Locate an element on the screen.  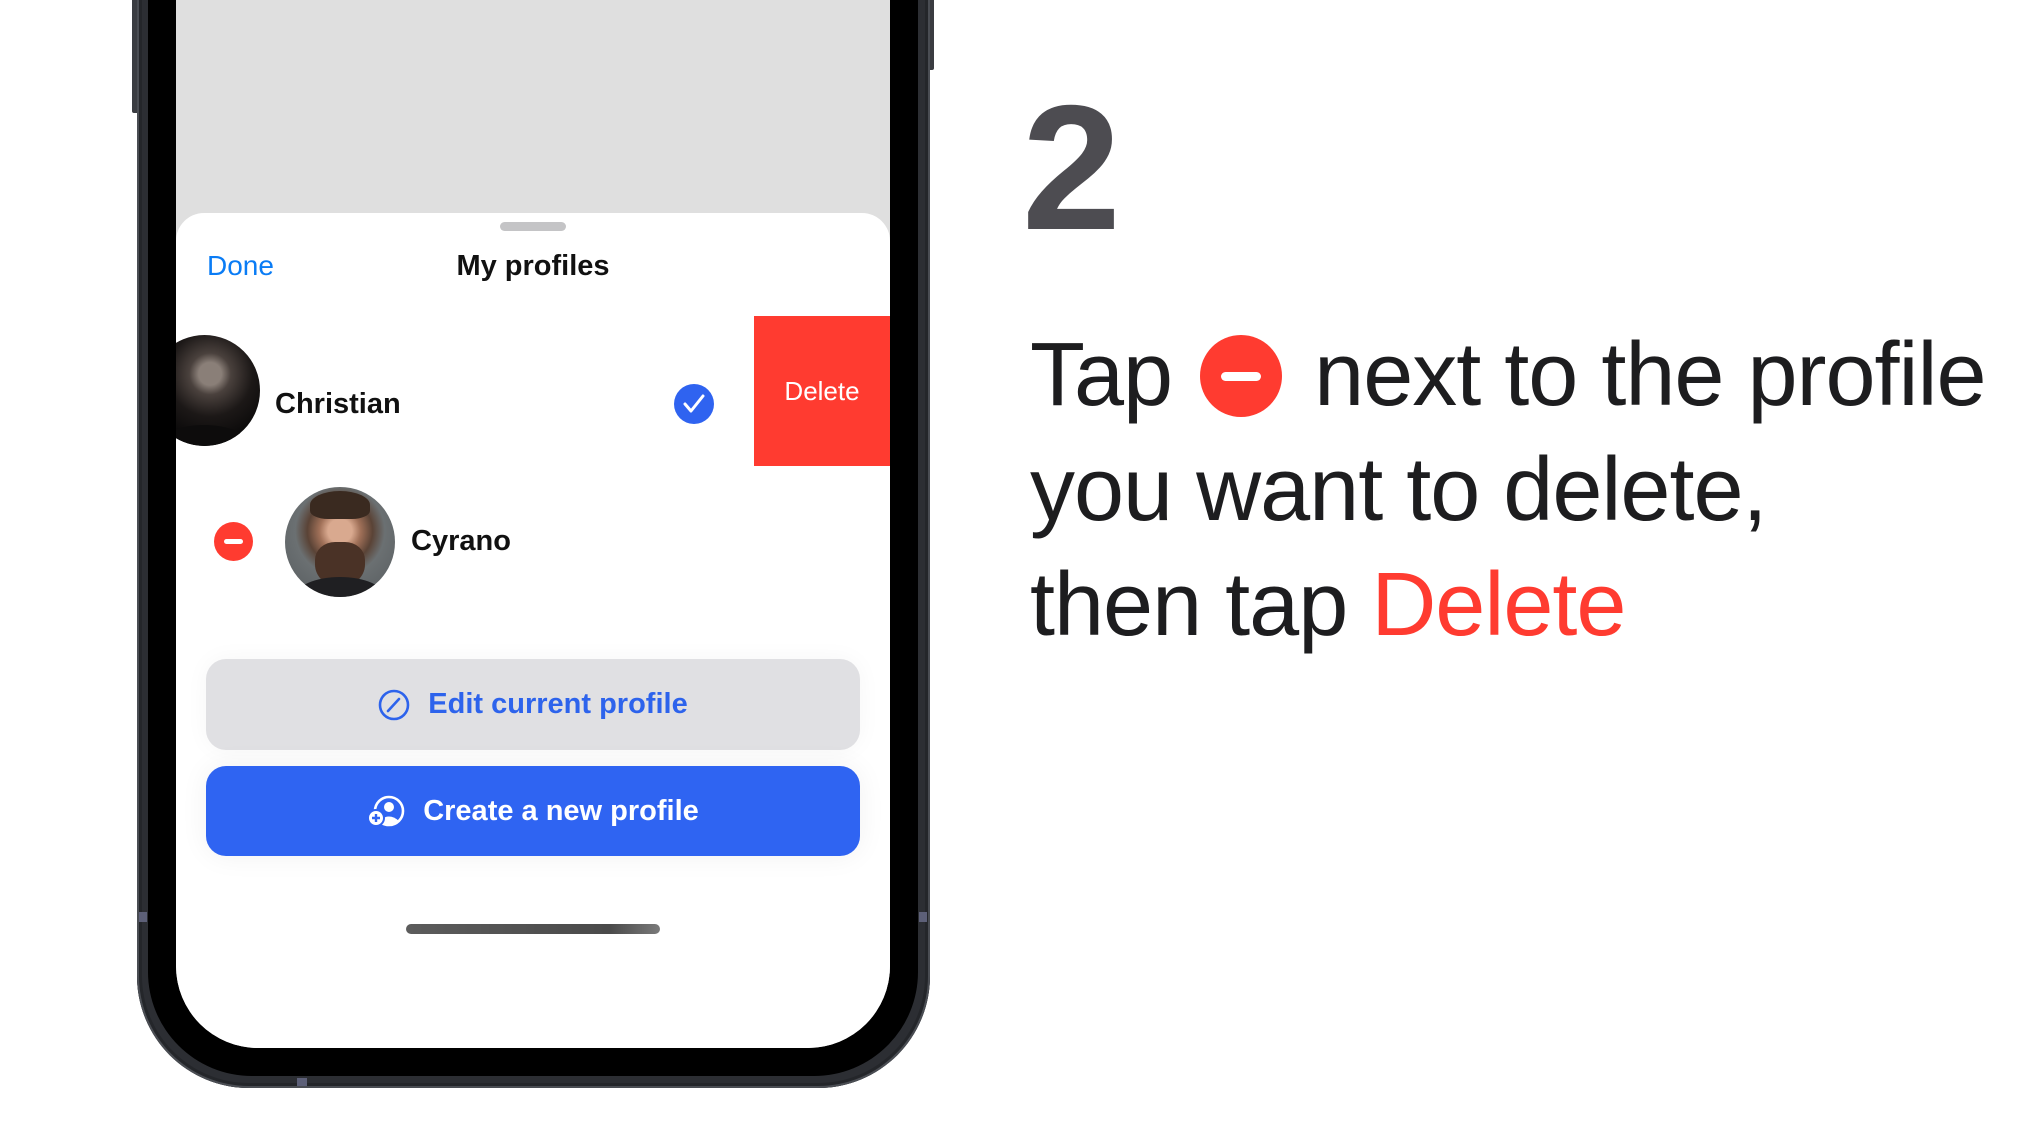
person-add-icon is located at coordinates (386, 811).